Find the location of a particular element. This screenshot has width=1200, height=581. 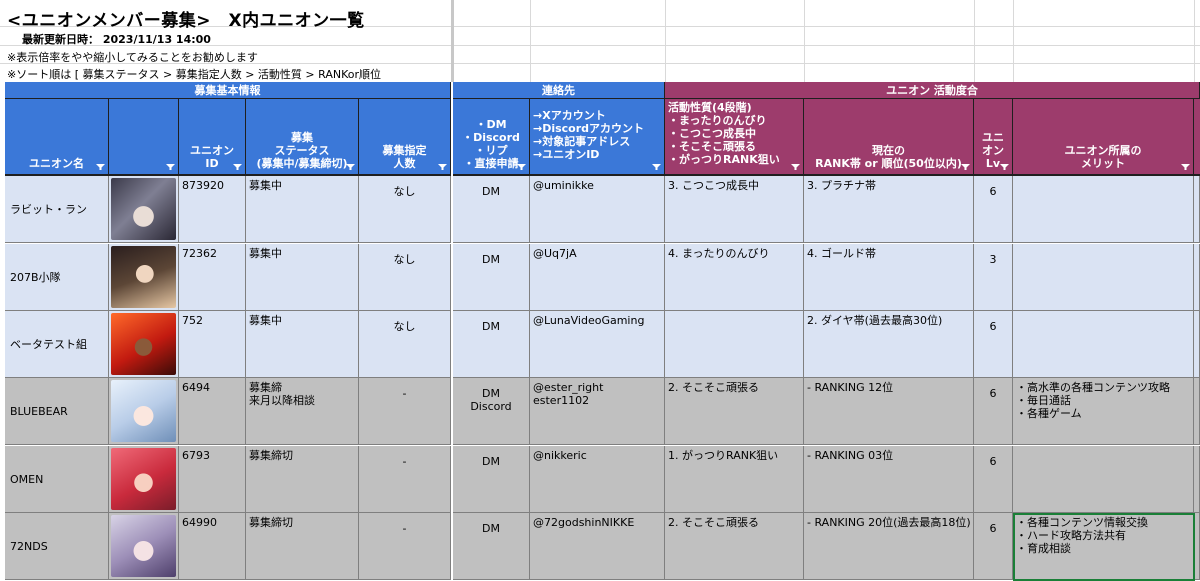

cell-id: 752 is located at coordinates (212, 344).